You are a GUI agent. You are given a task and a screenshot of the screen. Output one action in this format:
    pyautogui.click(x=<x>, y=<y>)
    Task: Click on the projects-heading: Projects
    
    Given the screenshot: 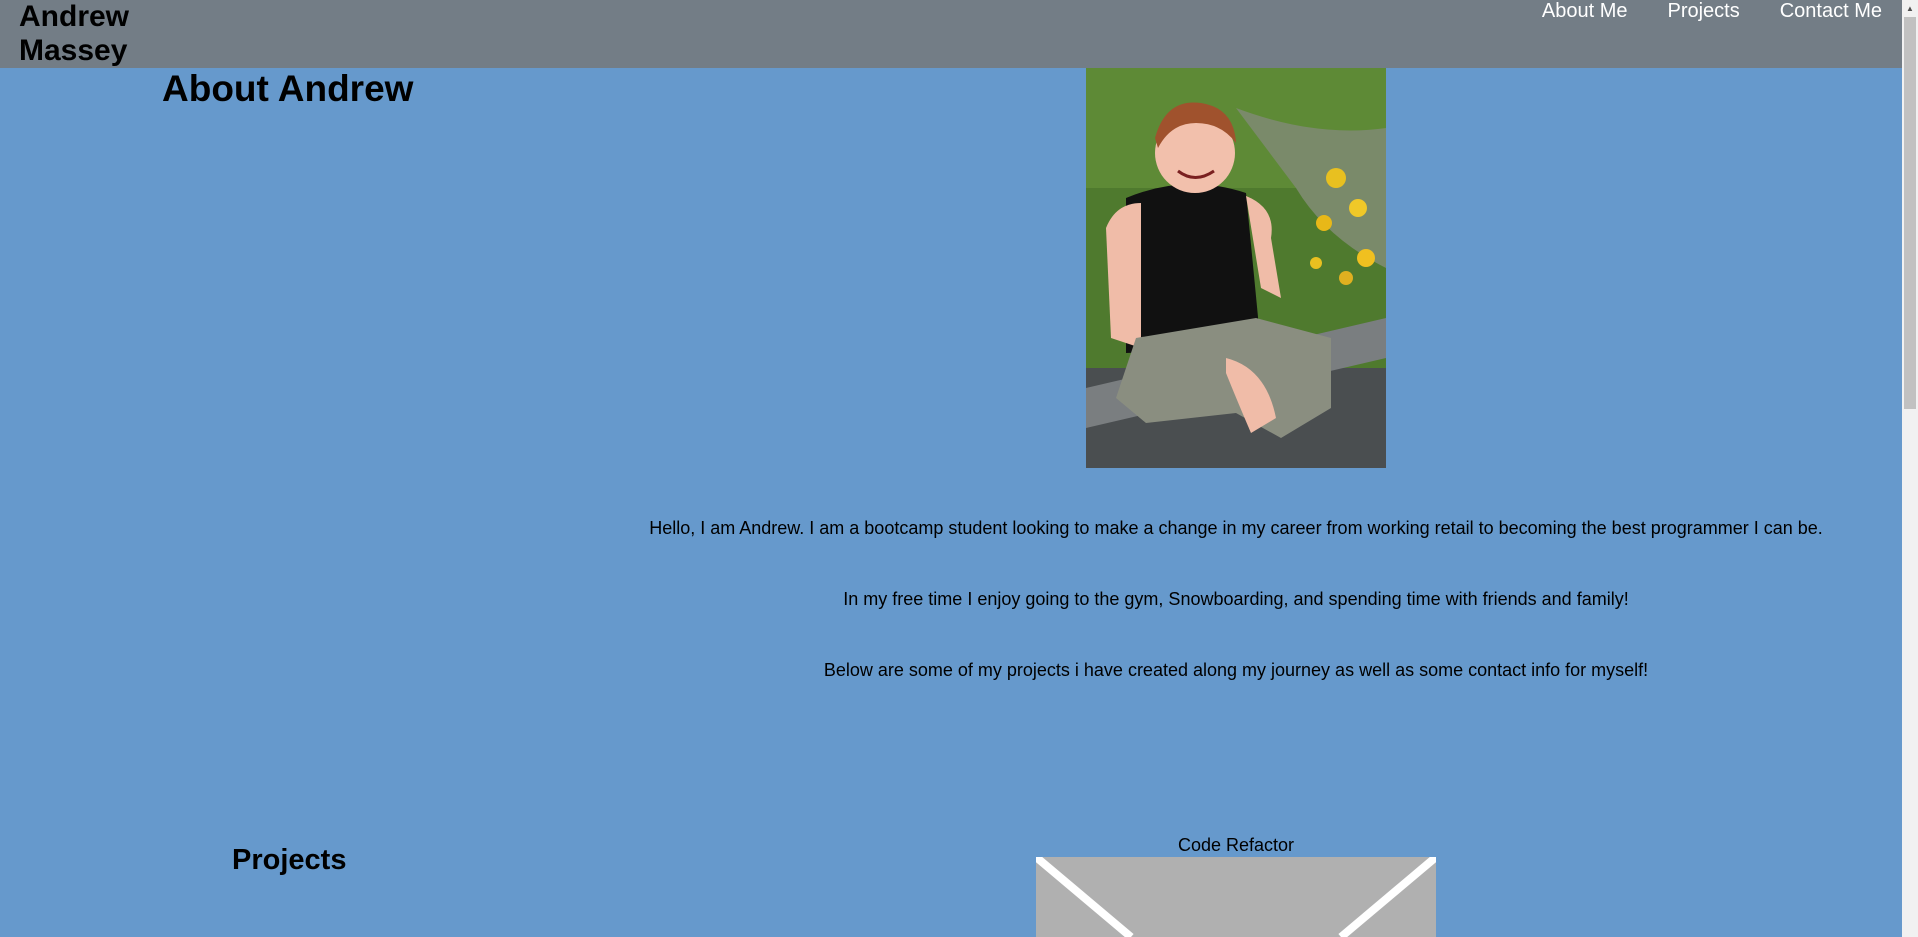 What is the action you would take?
    pyautogui.click(x=289, y=860)
    